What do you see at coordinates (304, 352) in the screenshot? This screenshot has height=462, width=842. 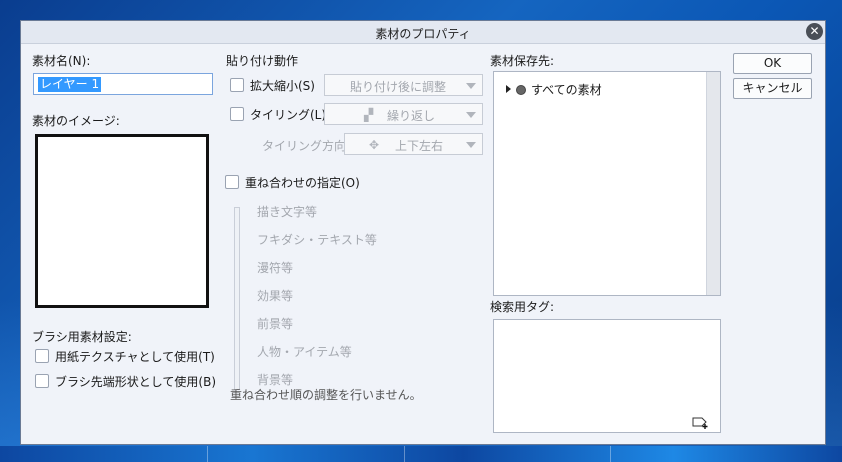 I see `overlay-item: 人物・アイテム等` at bounding box center [304, 352].